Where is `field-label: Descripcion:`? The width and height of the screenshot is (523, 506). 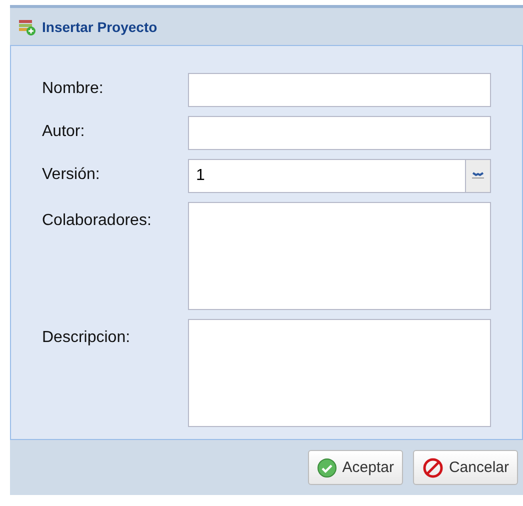
field-label: Descripcion: is located at coordinates (87, 337).